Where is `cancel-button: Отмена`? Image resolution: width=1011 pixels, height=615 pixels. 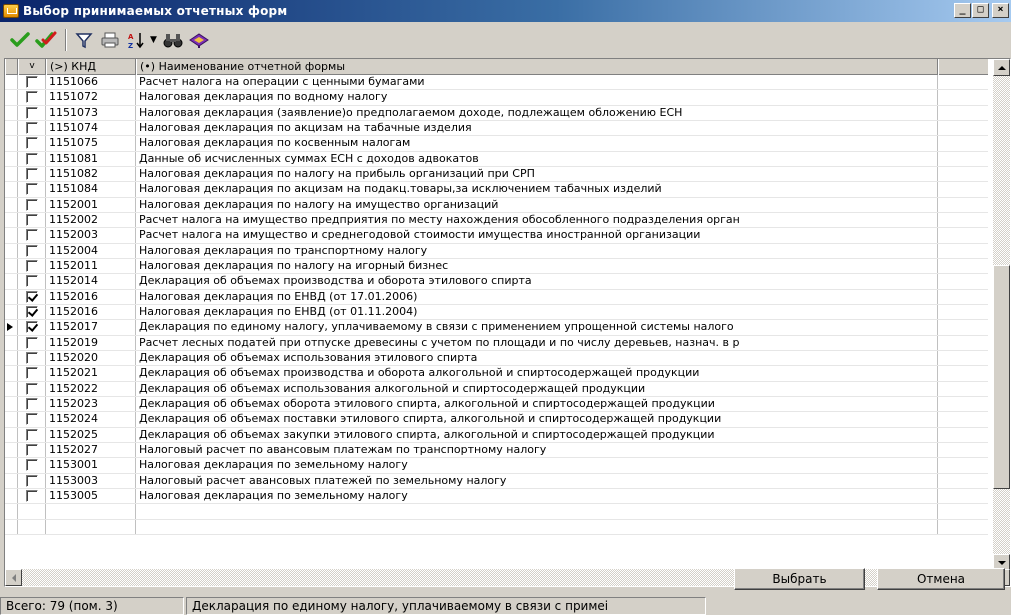
cancel-button: Отмена is located at coordinates (941, 579).